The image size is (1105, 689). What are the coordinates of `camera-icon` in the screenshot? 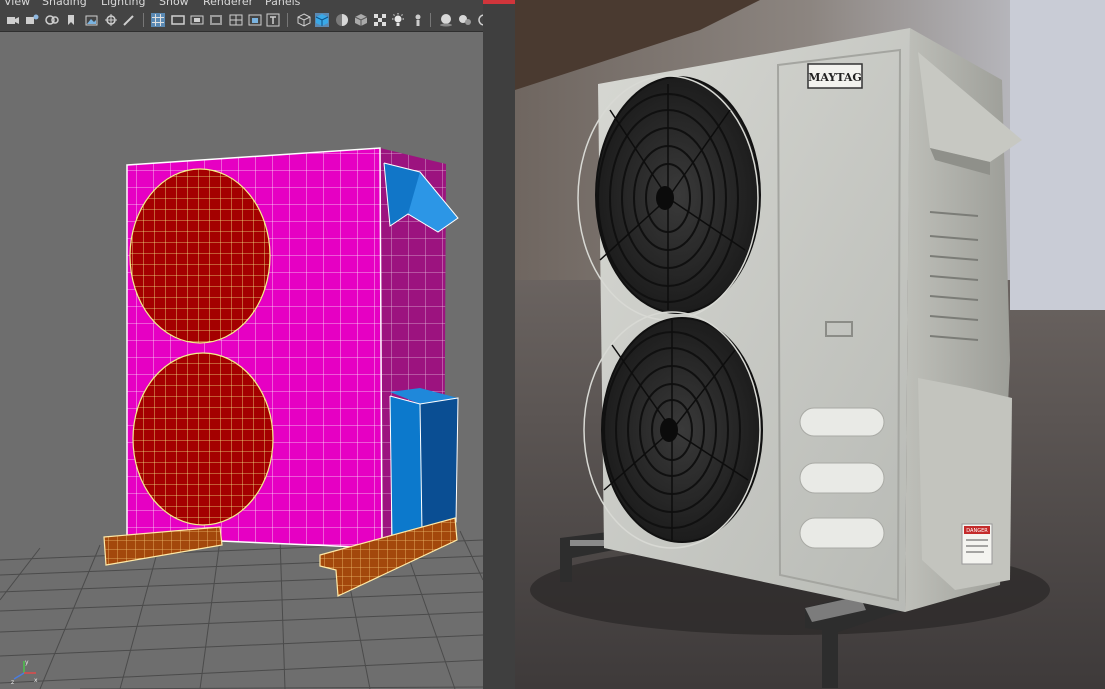 It's located at (13, 20).